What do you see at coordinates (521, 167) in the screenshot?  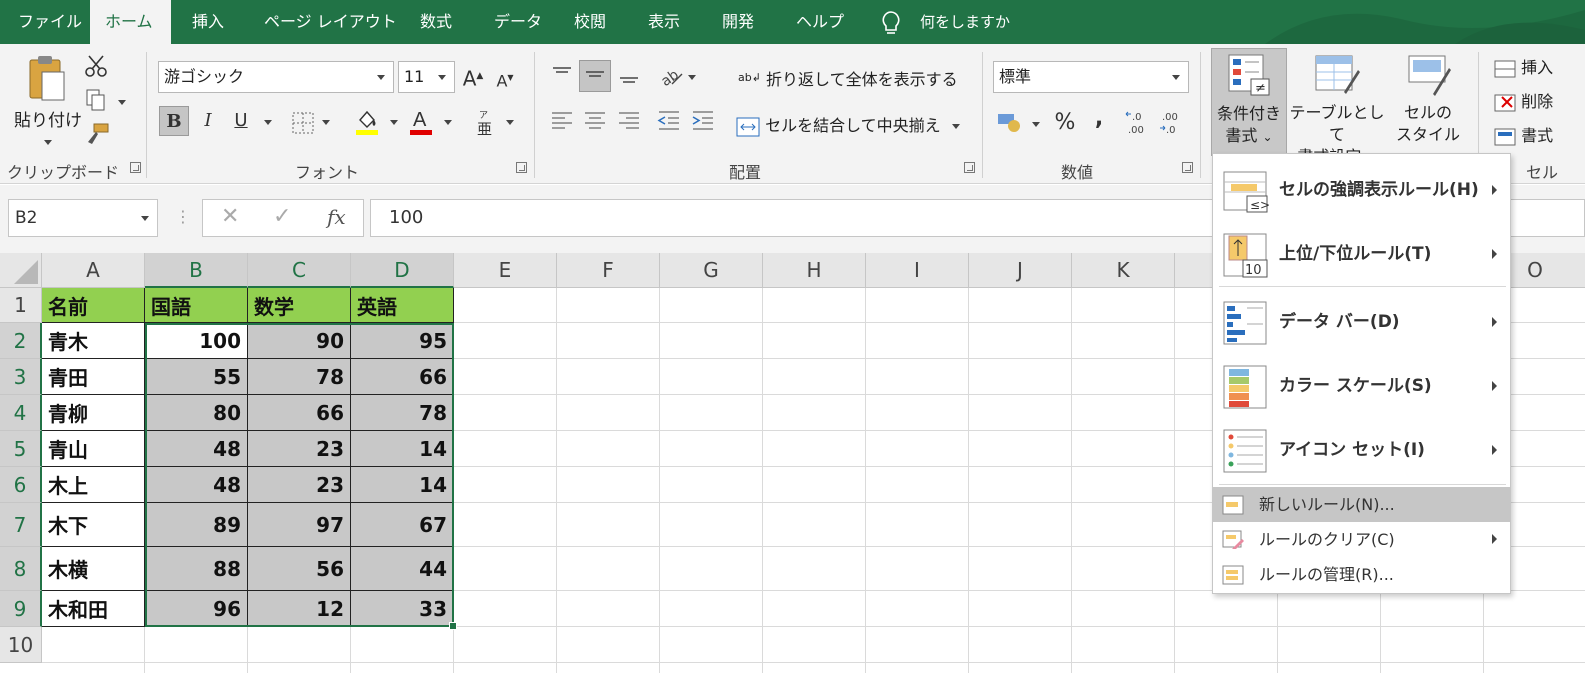 I see `font-launcher` at bounding box center [521, 167].